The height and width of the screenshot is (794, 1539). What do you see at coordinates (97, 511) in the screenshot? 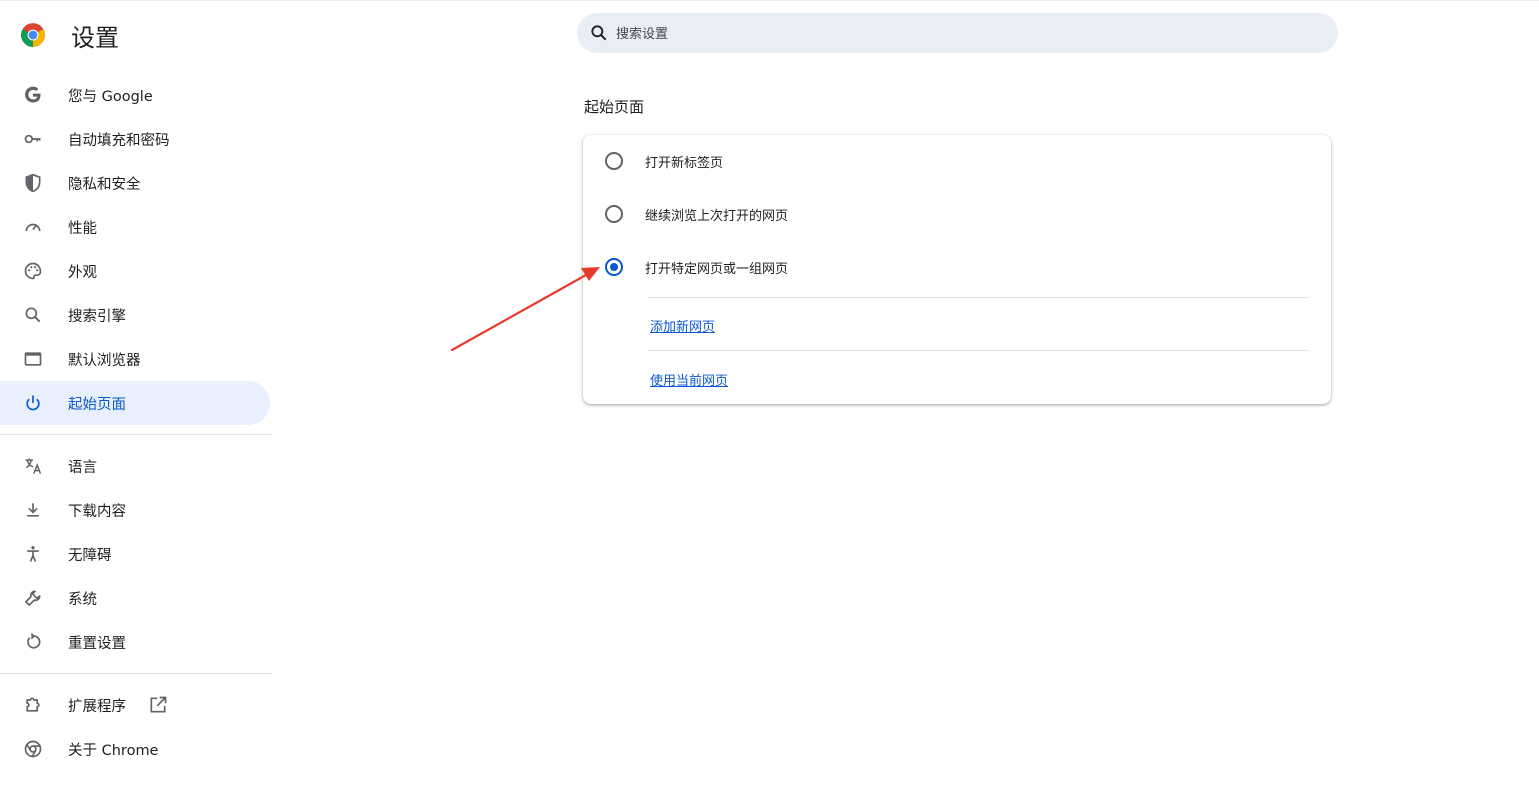
I see `sidebar-item-label: 下载内容` at bounding box center [97, 511].